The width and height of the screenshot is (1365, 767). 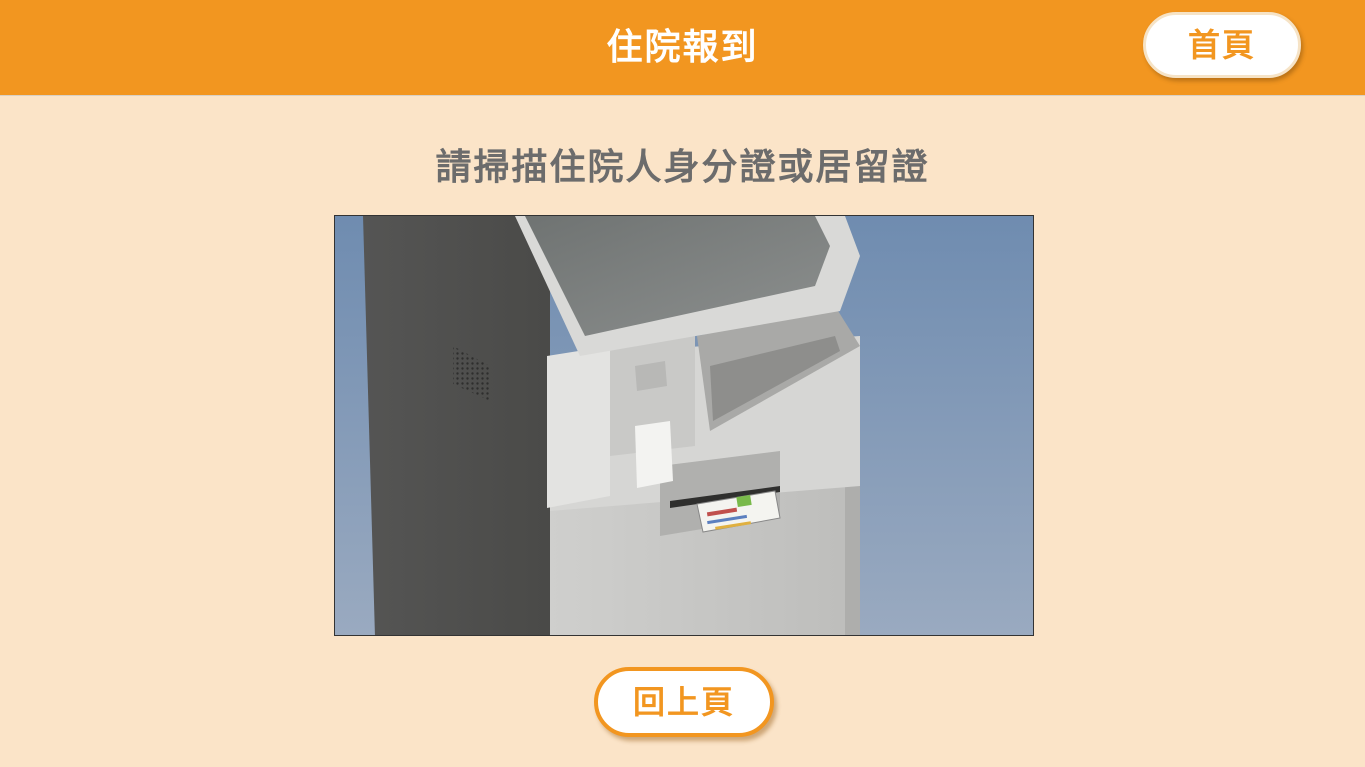 I want to click on back-button: 回上頁, so click(x=684, y=702).